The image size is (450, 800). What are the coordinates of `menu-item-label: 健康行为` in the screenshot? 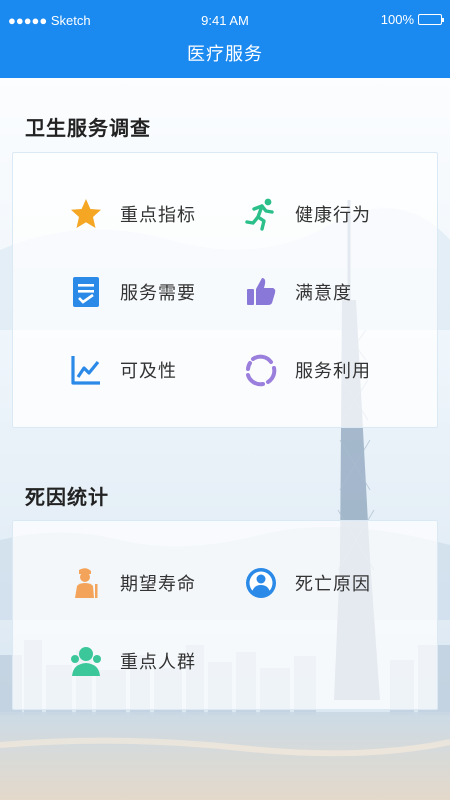 It's located at (333, 215).